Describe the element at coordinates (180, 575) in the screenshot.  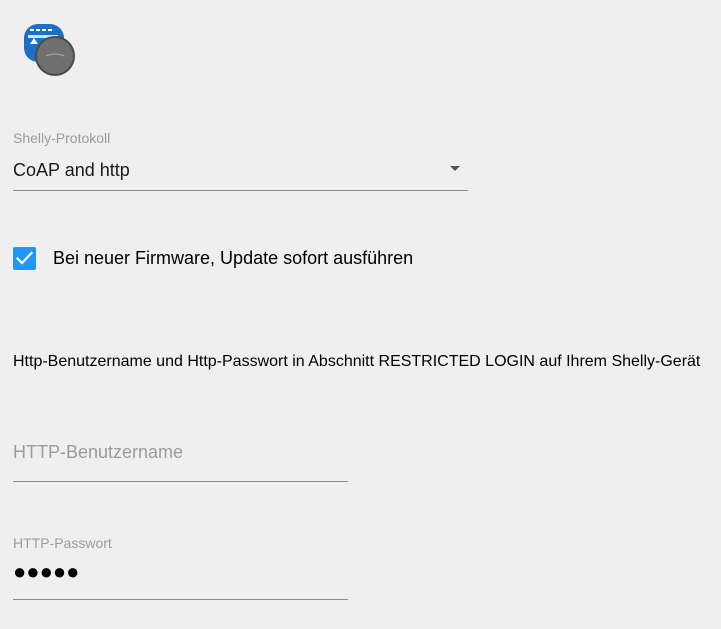
I see `http-password-input: ●●●●●` at that location.